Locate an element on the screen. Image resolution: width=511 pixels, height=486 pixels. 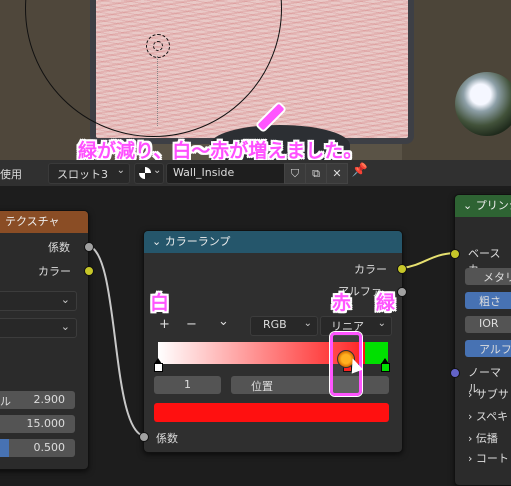
ramp-factor-input-socket is located at coordinates (144, 437).